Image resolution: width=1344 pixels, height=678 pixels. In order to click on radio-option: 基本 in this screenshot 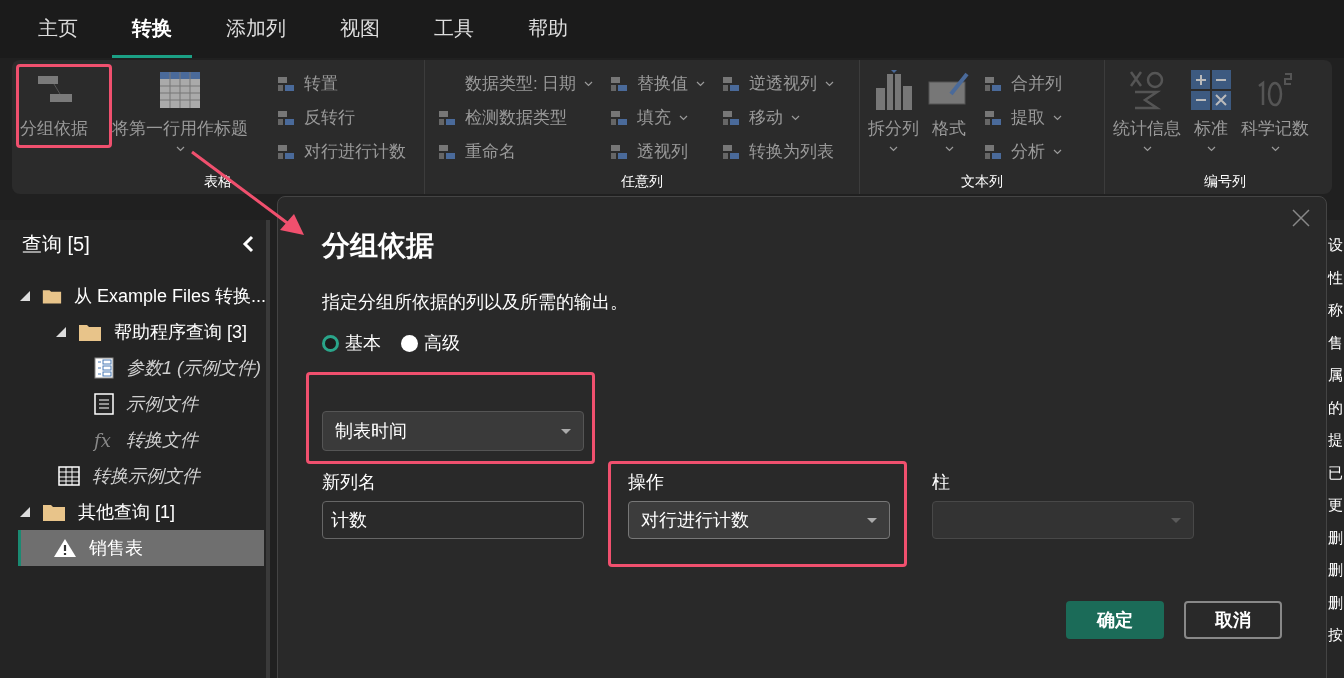, I will do `click(351, 343)`.